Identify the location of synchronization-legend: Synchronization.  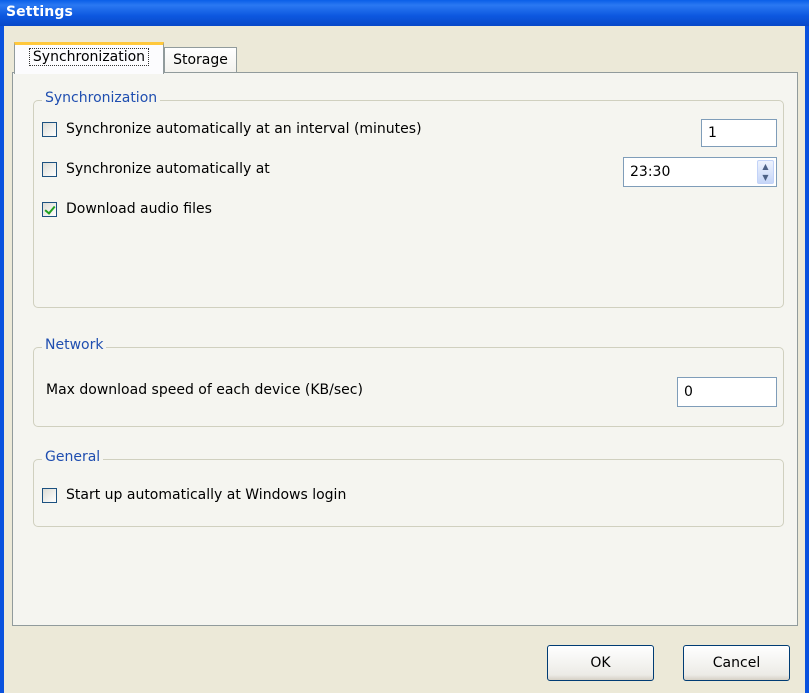
(101, 98).